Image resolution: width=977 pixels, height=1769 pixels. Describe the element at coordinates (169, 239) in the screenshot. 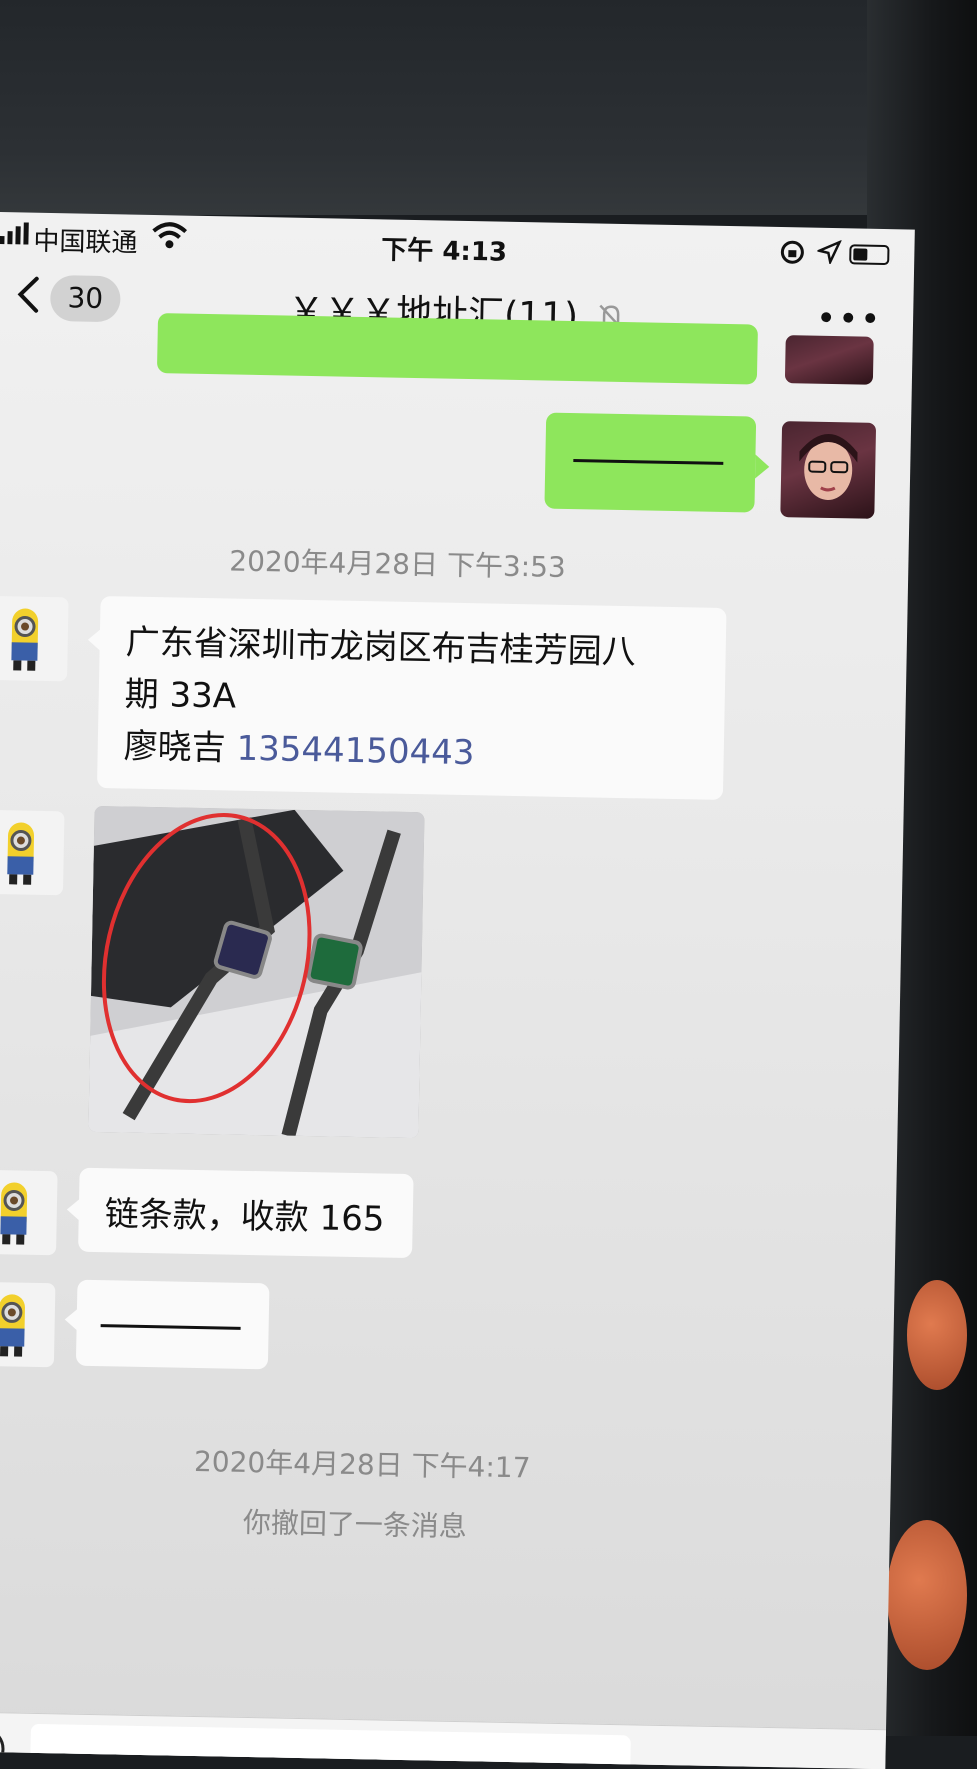

I see `wifi-icon` at that location.